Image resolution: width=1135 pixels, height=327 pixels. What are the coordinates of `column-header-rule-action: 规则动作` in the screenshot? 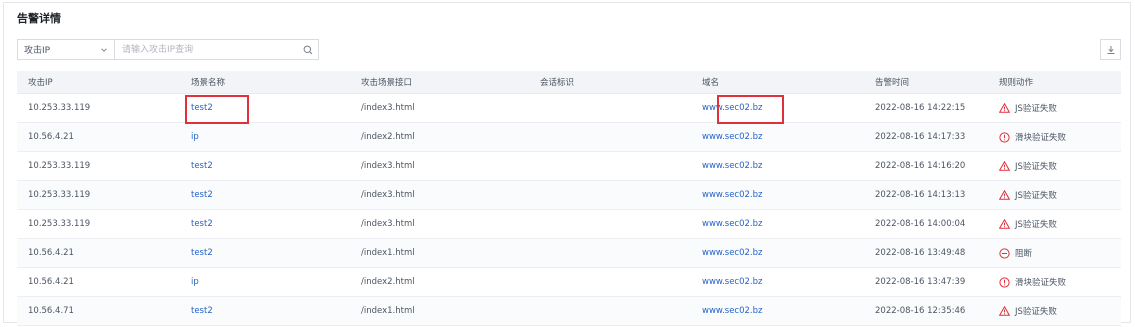 It's located at (1054, 82).